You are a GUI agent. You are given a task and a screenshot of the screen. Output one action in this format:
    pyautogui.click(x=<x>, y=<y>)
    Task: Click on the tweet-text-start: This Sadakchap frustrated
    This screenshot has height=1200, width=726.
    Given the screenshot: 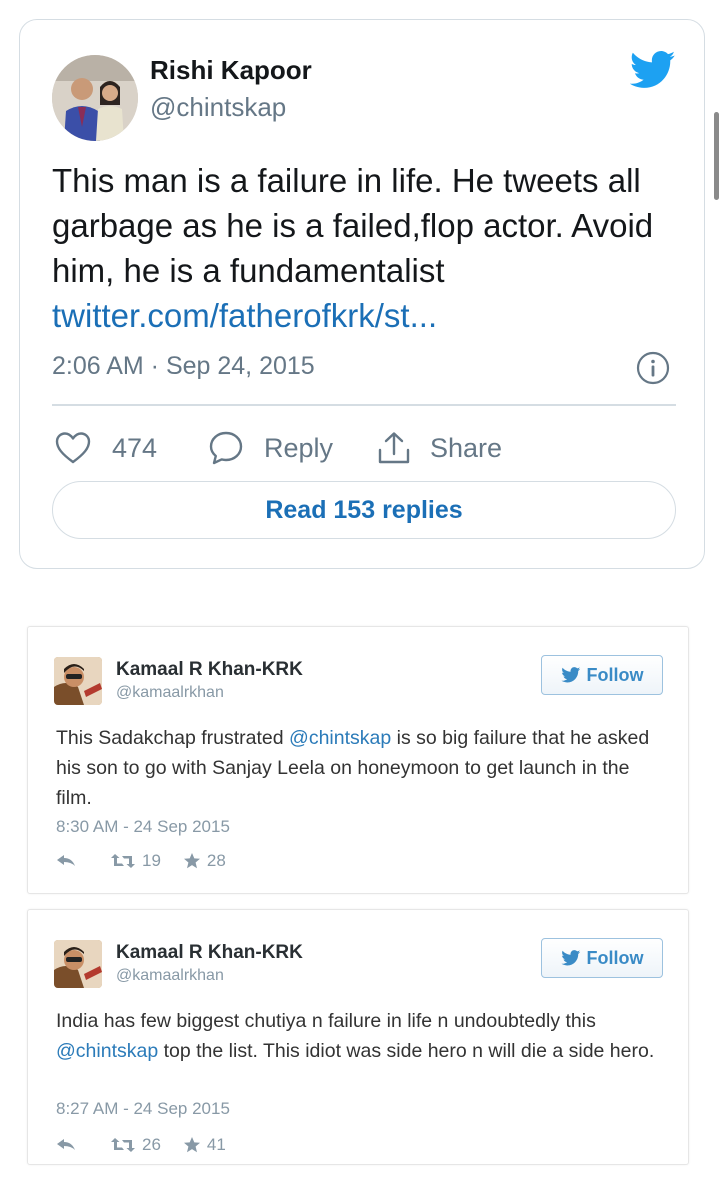 What is the action you would take?
    pyautogui.click(x=173, y=738)
    